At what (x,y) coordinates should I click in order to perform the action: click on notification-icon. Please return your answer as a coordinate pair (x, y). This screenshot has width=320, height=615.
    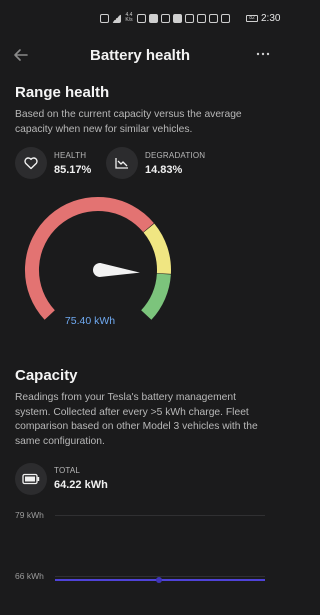
    Looking at the image, I should click on (141, 18).